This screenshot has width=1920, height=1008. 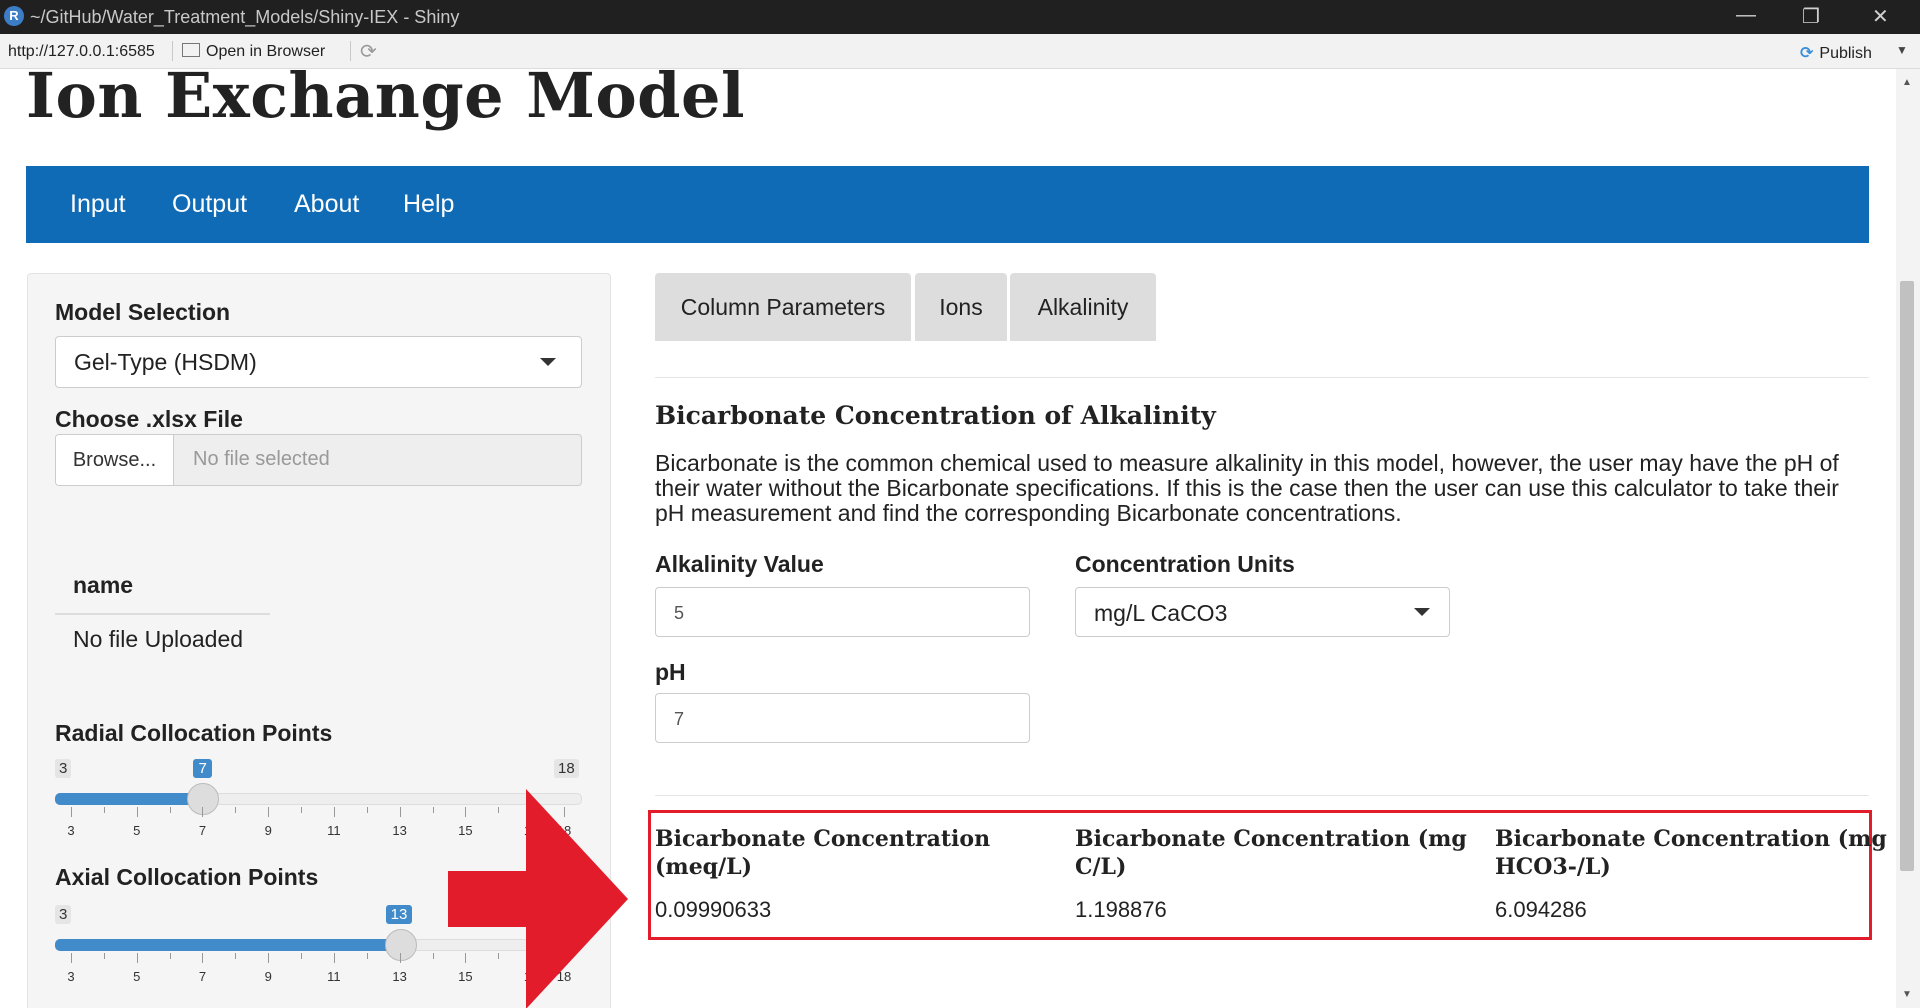 What do you see at coordinates (98, 204) in the screenshot?
I see `nav-input: Input` at bounding box center [98, 204].